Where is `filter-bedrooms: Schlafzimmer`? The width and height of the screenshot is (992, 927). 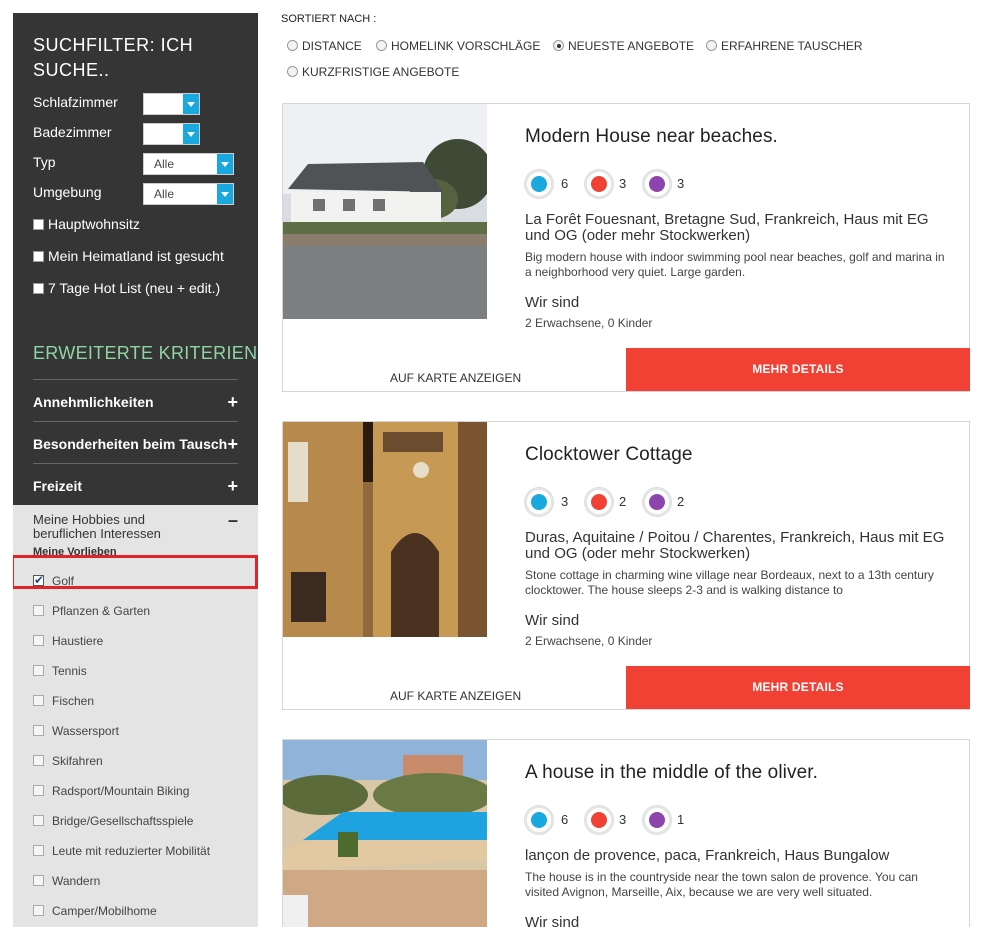
filter-bedrooms: Schlafzimmer is located at coordinates (135, 104).